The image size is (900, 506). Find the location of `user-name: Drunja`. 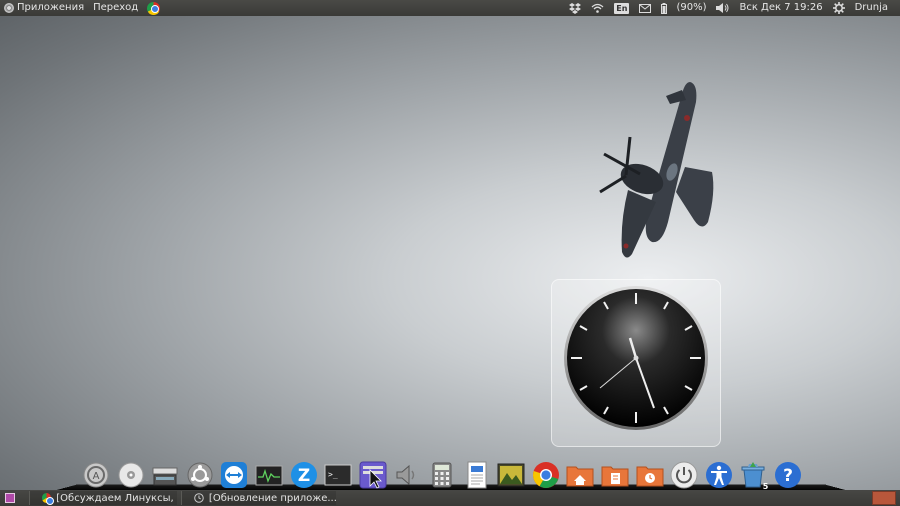

user-name: Drunja is located at coordinates (871, 7).